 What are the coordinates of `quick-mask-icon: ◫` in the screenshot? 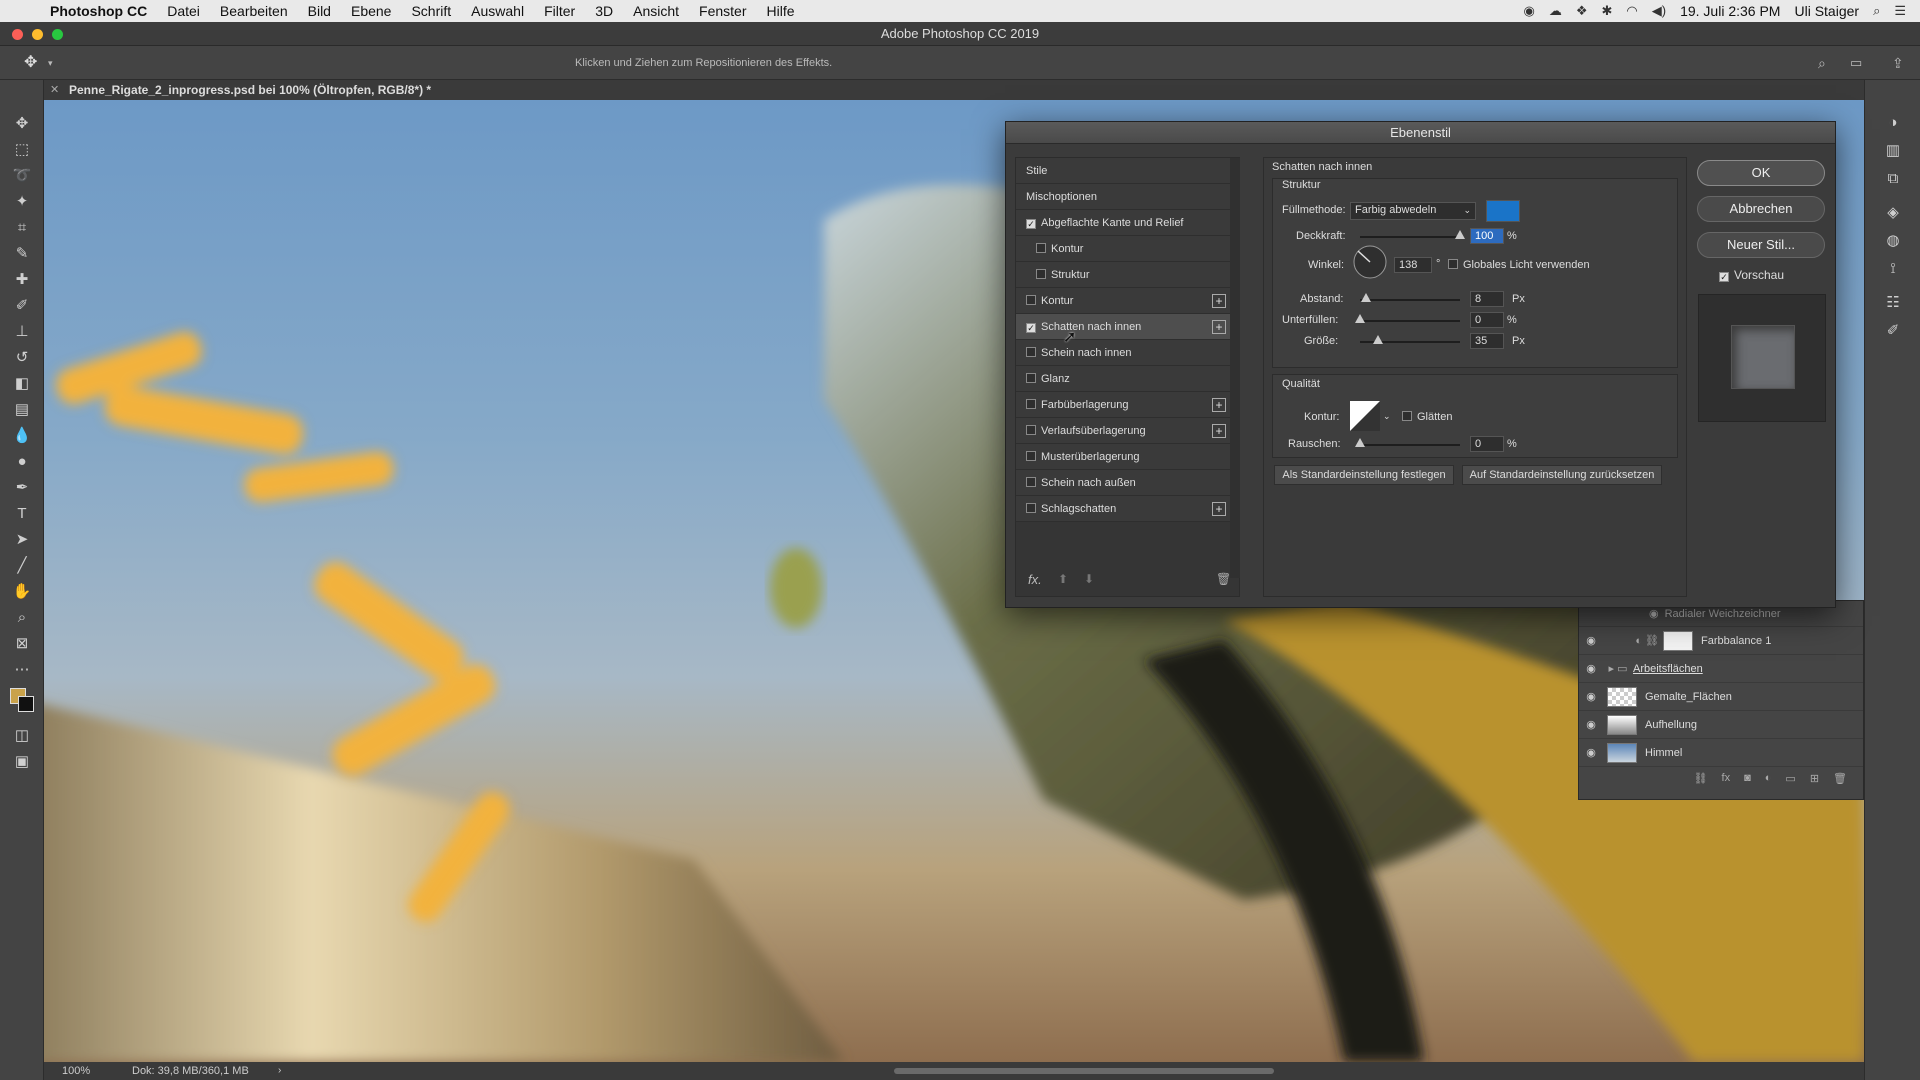 It's located at (22, 735).